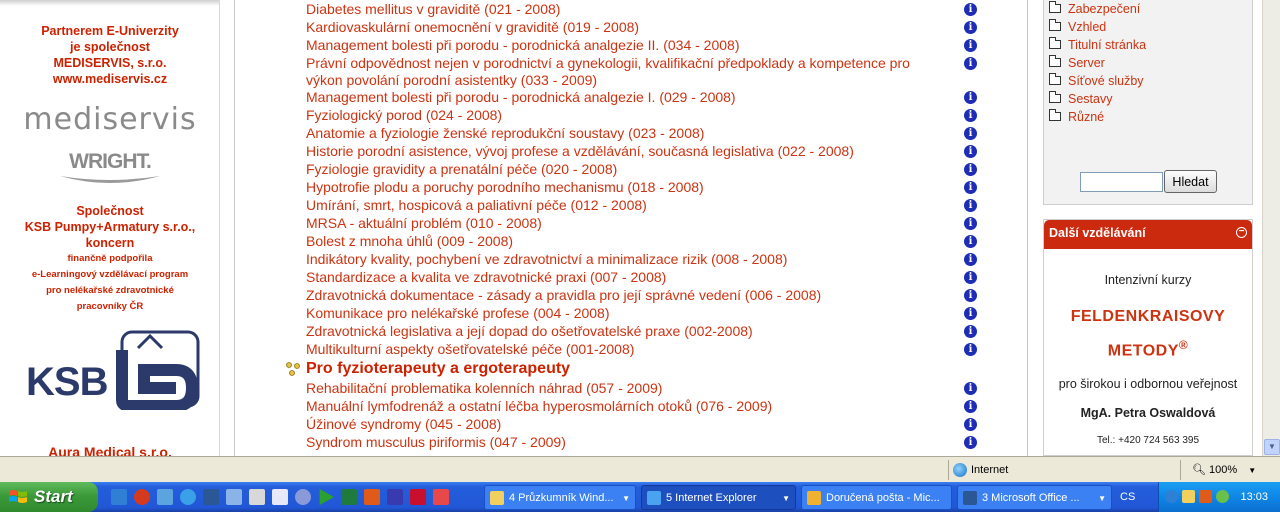 Image resolution: width=1280 pixels, height=512 pixels. I want to click on media-icon, so click(303, 497).